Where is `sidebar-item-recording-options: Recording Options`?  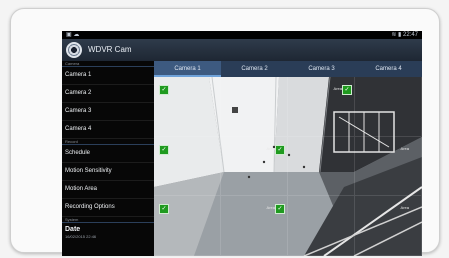 sidebar-item-recording-options: Recording Options is located at coordinates (108, 208).